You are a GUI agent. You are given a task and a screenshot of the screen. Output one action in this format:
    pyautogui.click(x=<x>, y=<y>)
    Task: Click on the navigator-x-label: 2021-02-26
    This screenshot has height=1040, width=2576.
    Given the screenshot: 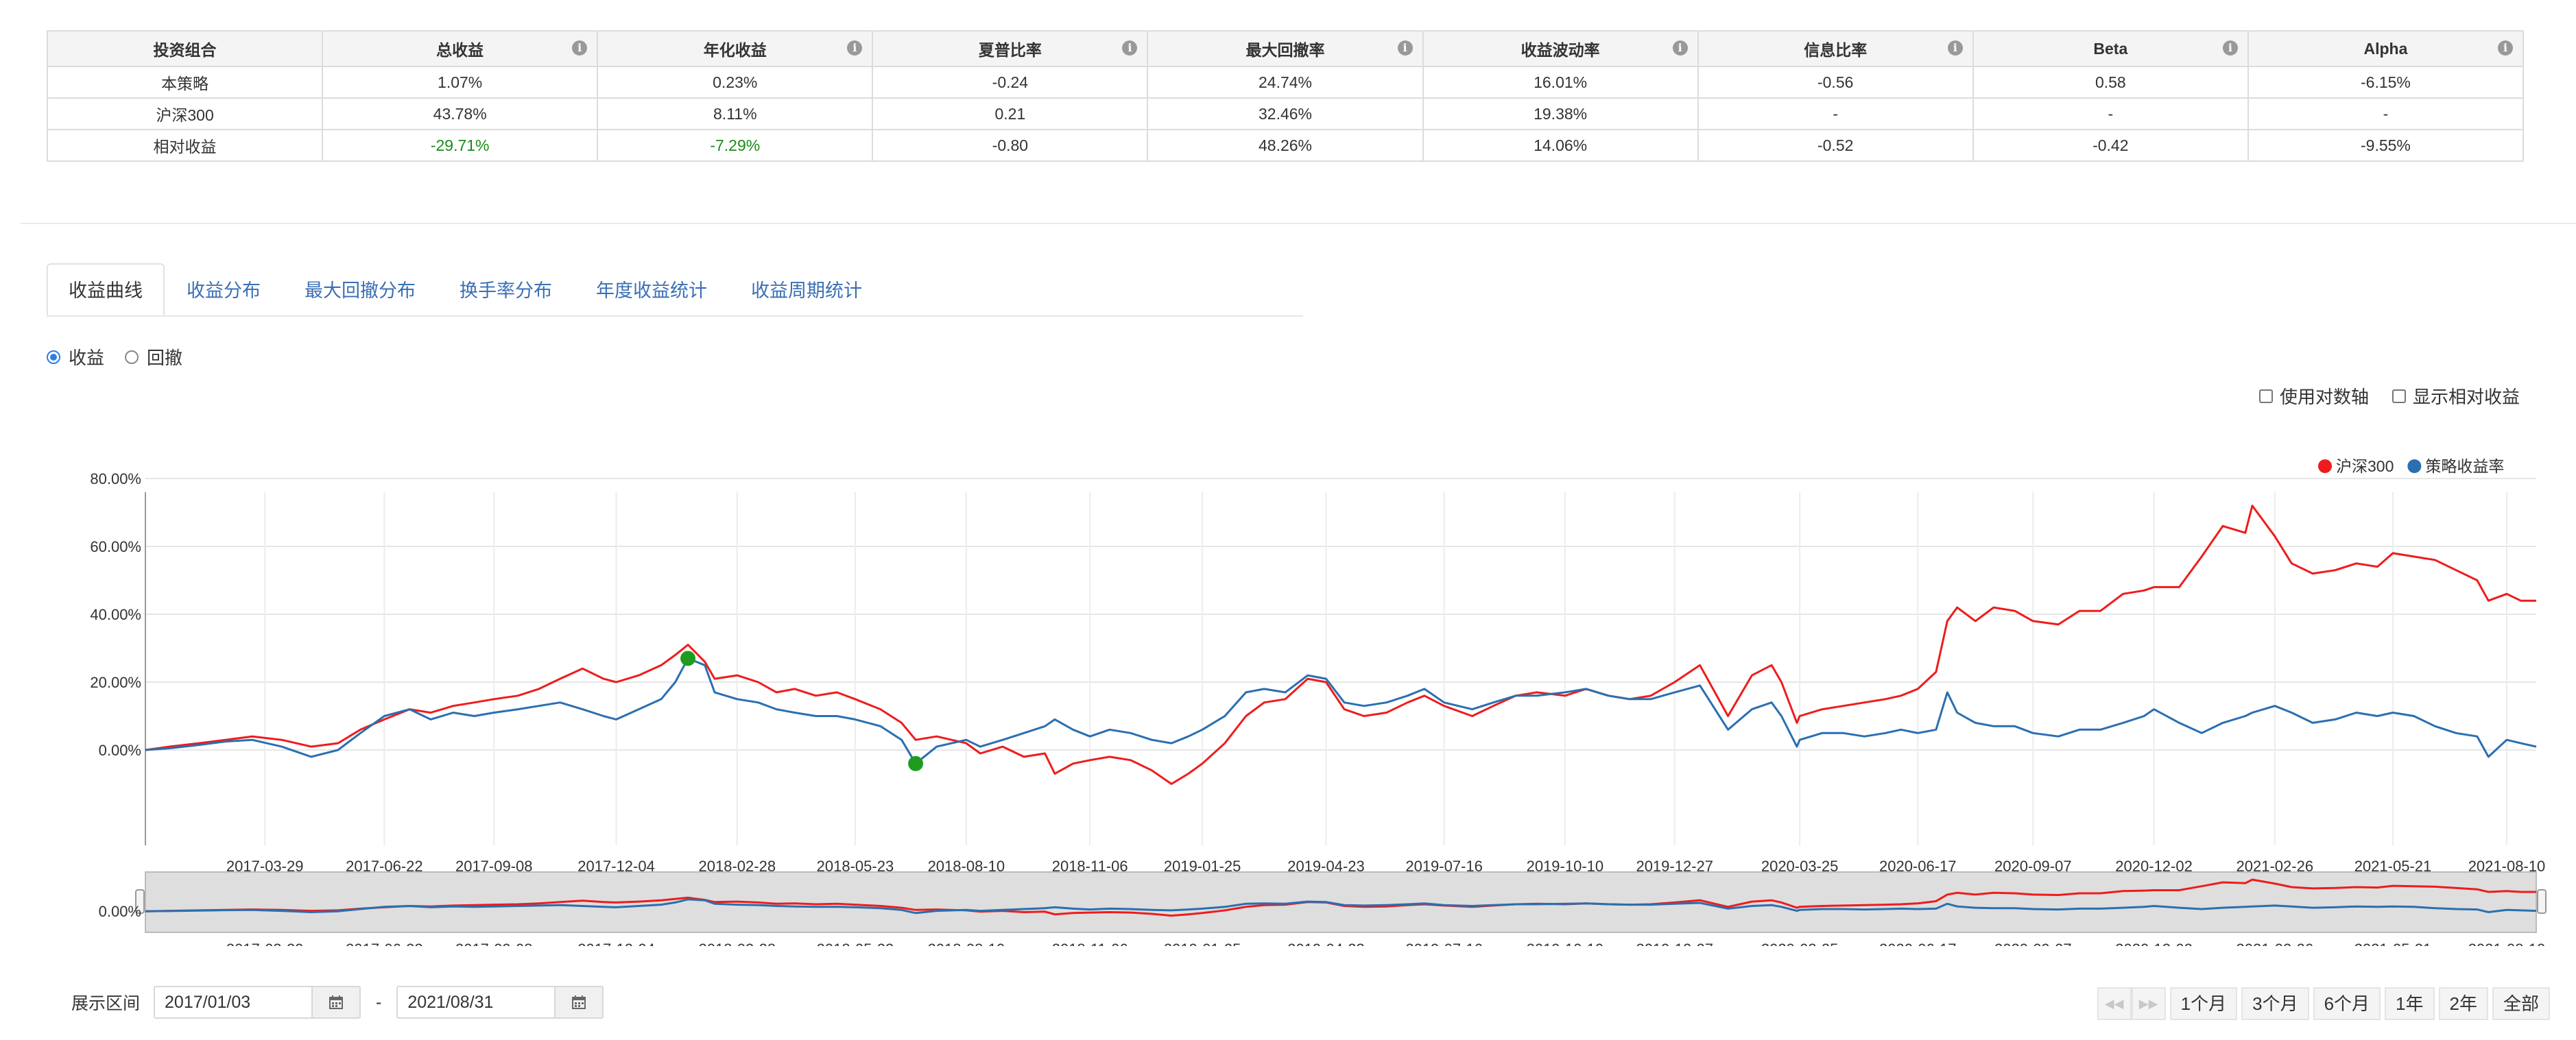 What is the action you would take?
    pyautogui.click(x=2275, y=943)
    